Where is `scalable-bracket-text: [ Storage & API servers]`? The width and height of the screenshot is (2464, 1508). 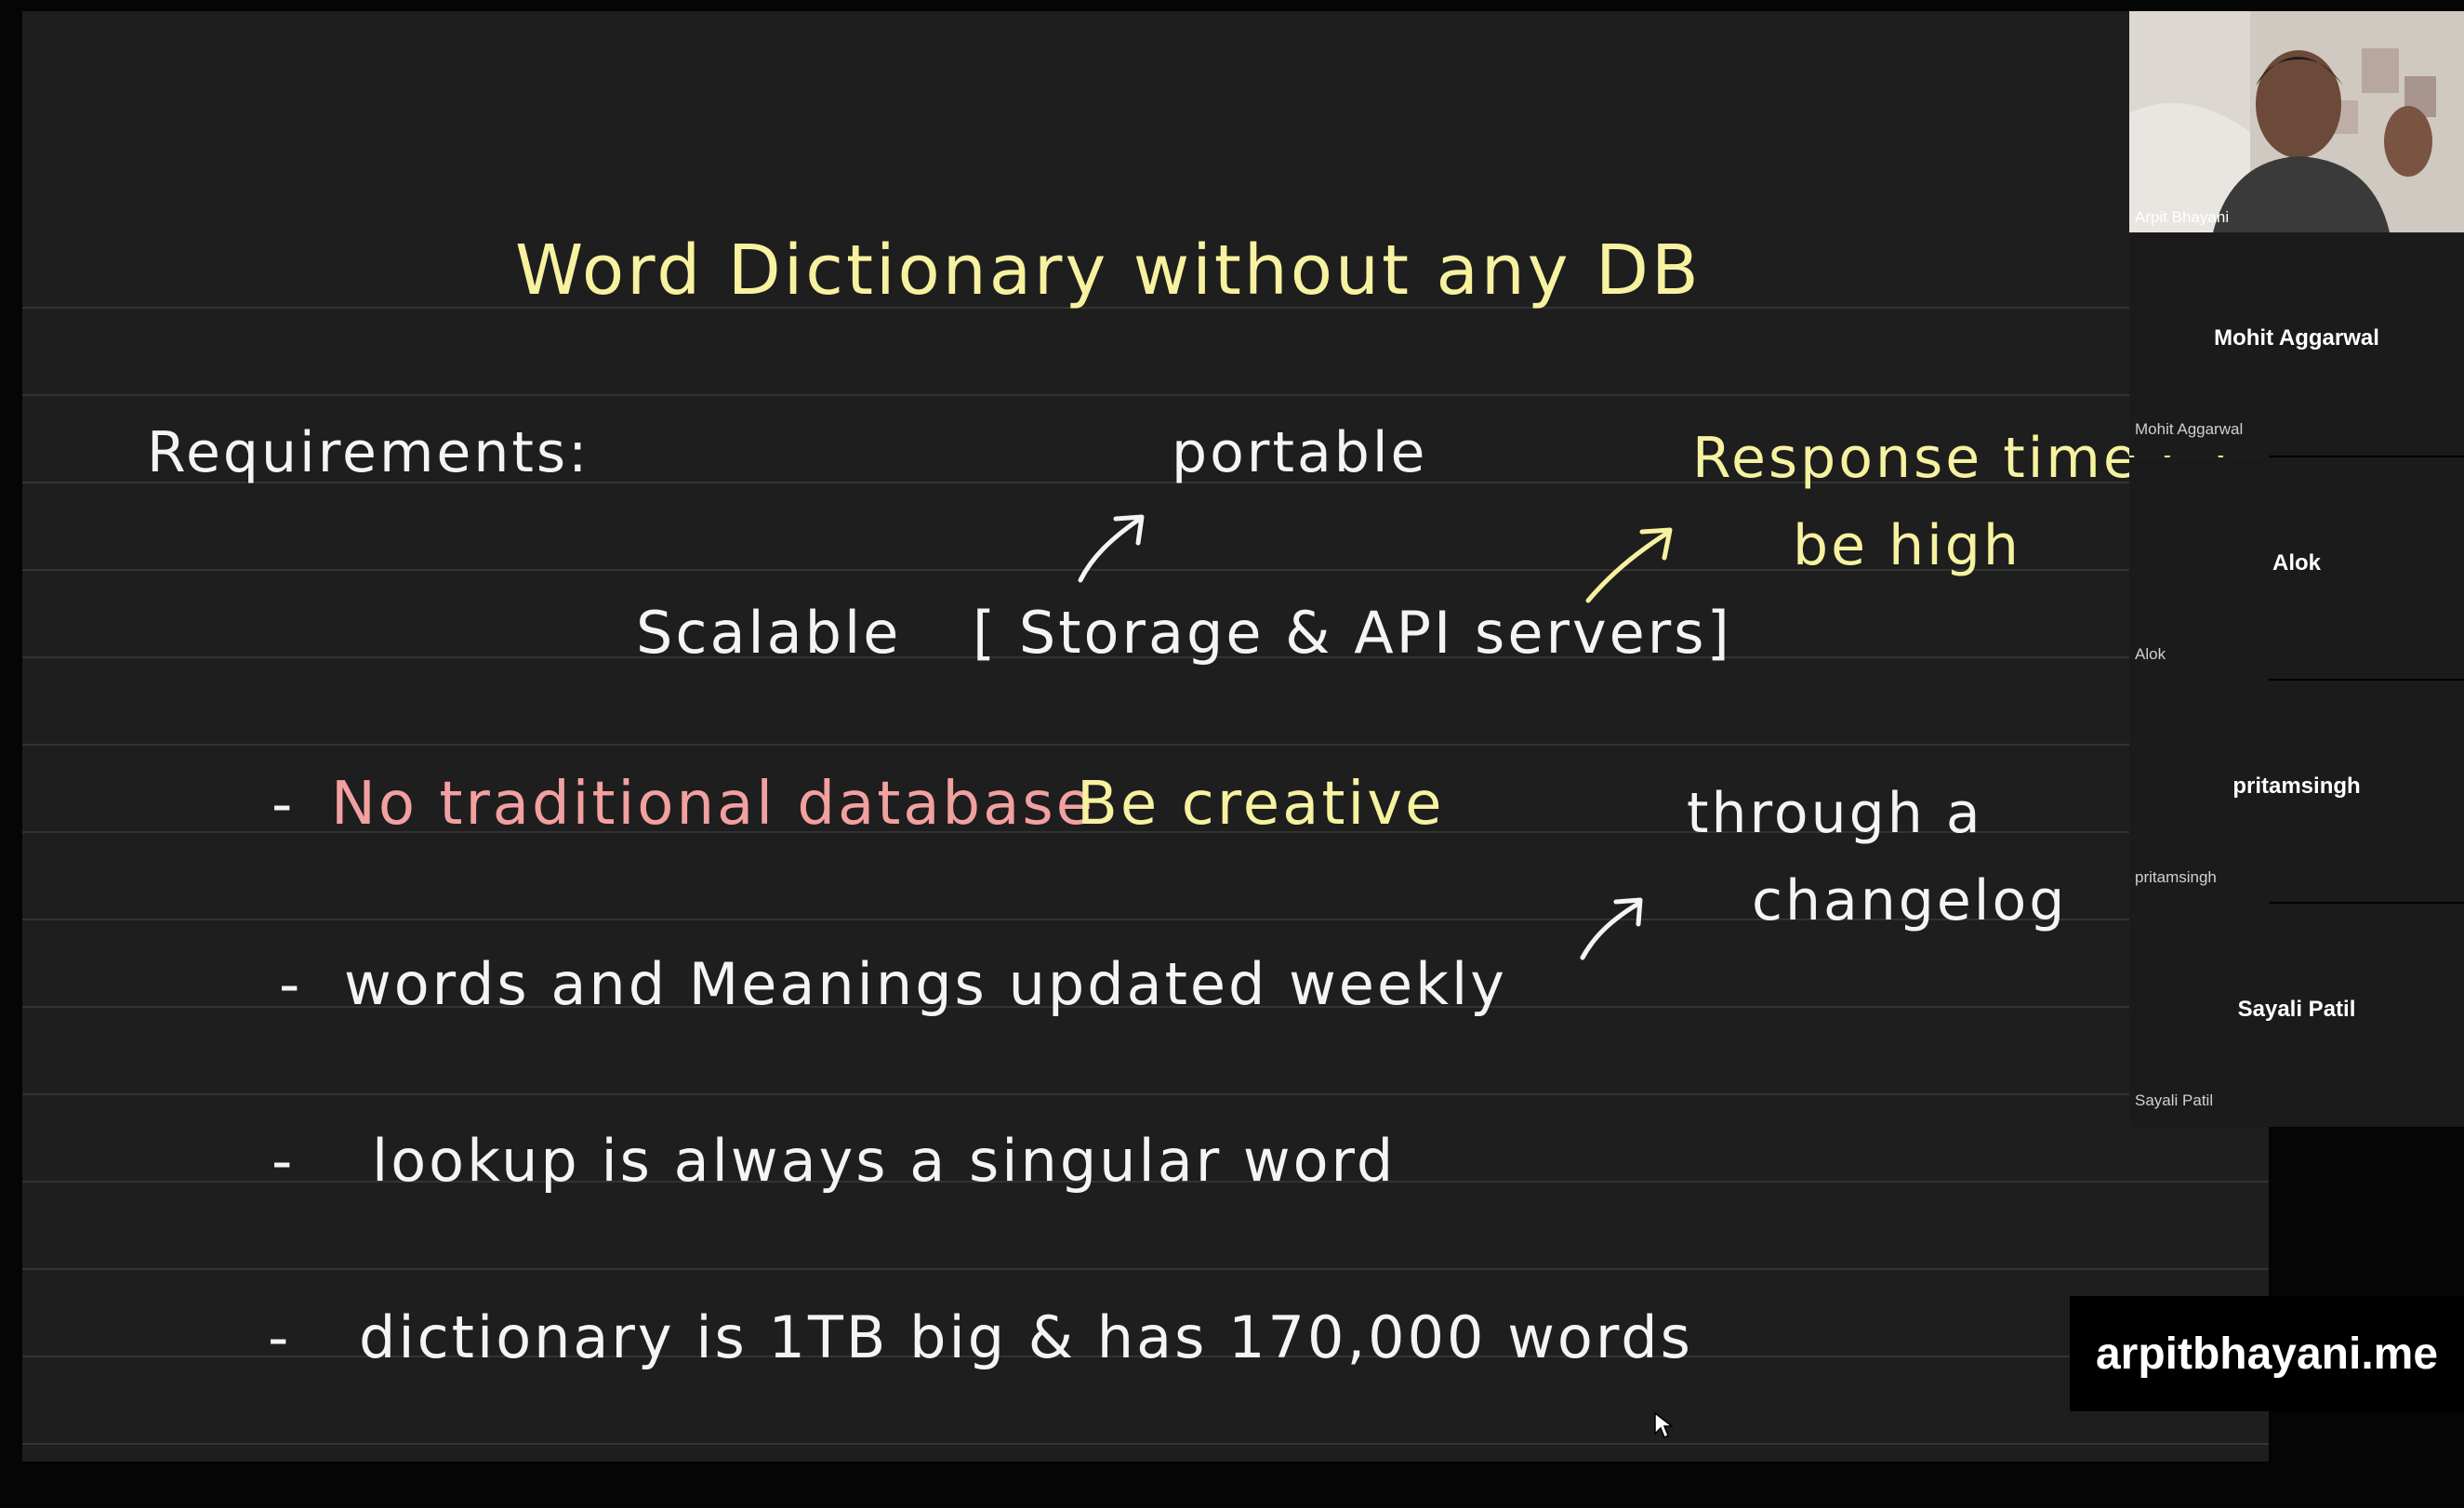 scalable-bracket-text: [ Storage & API servers] is located at coordinates (1352, 633).